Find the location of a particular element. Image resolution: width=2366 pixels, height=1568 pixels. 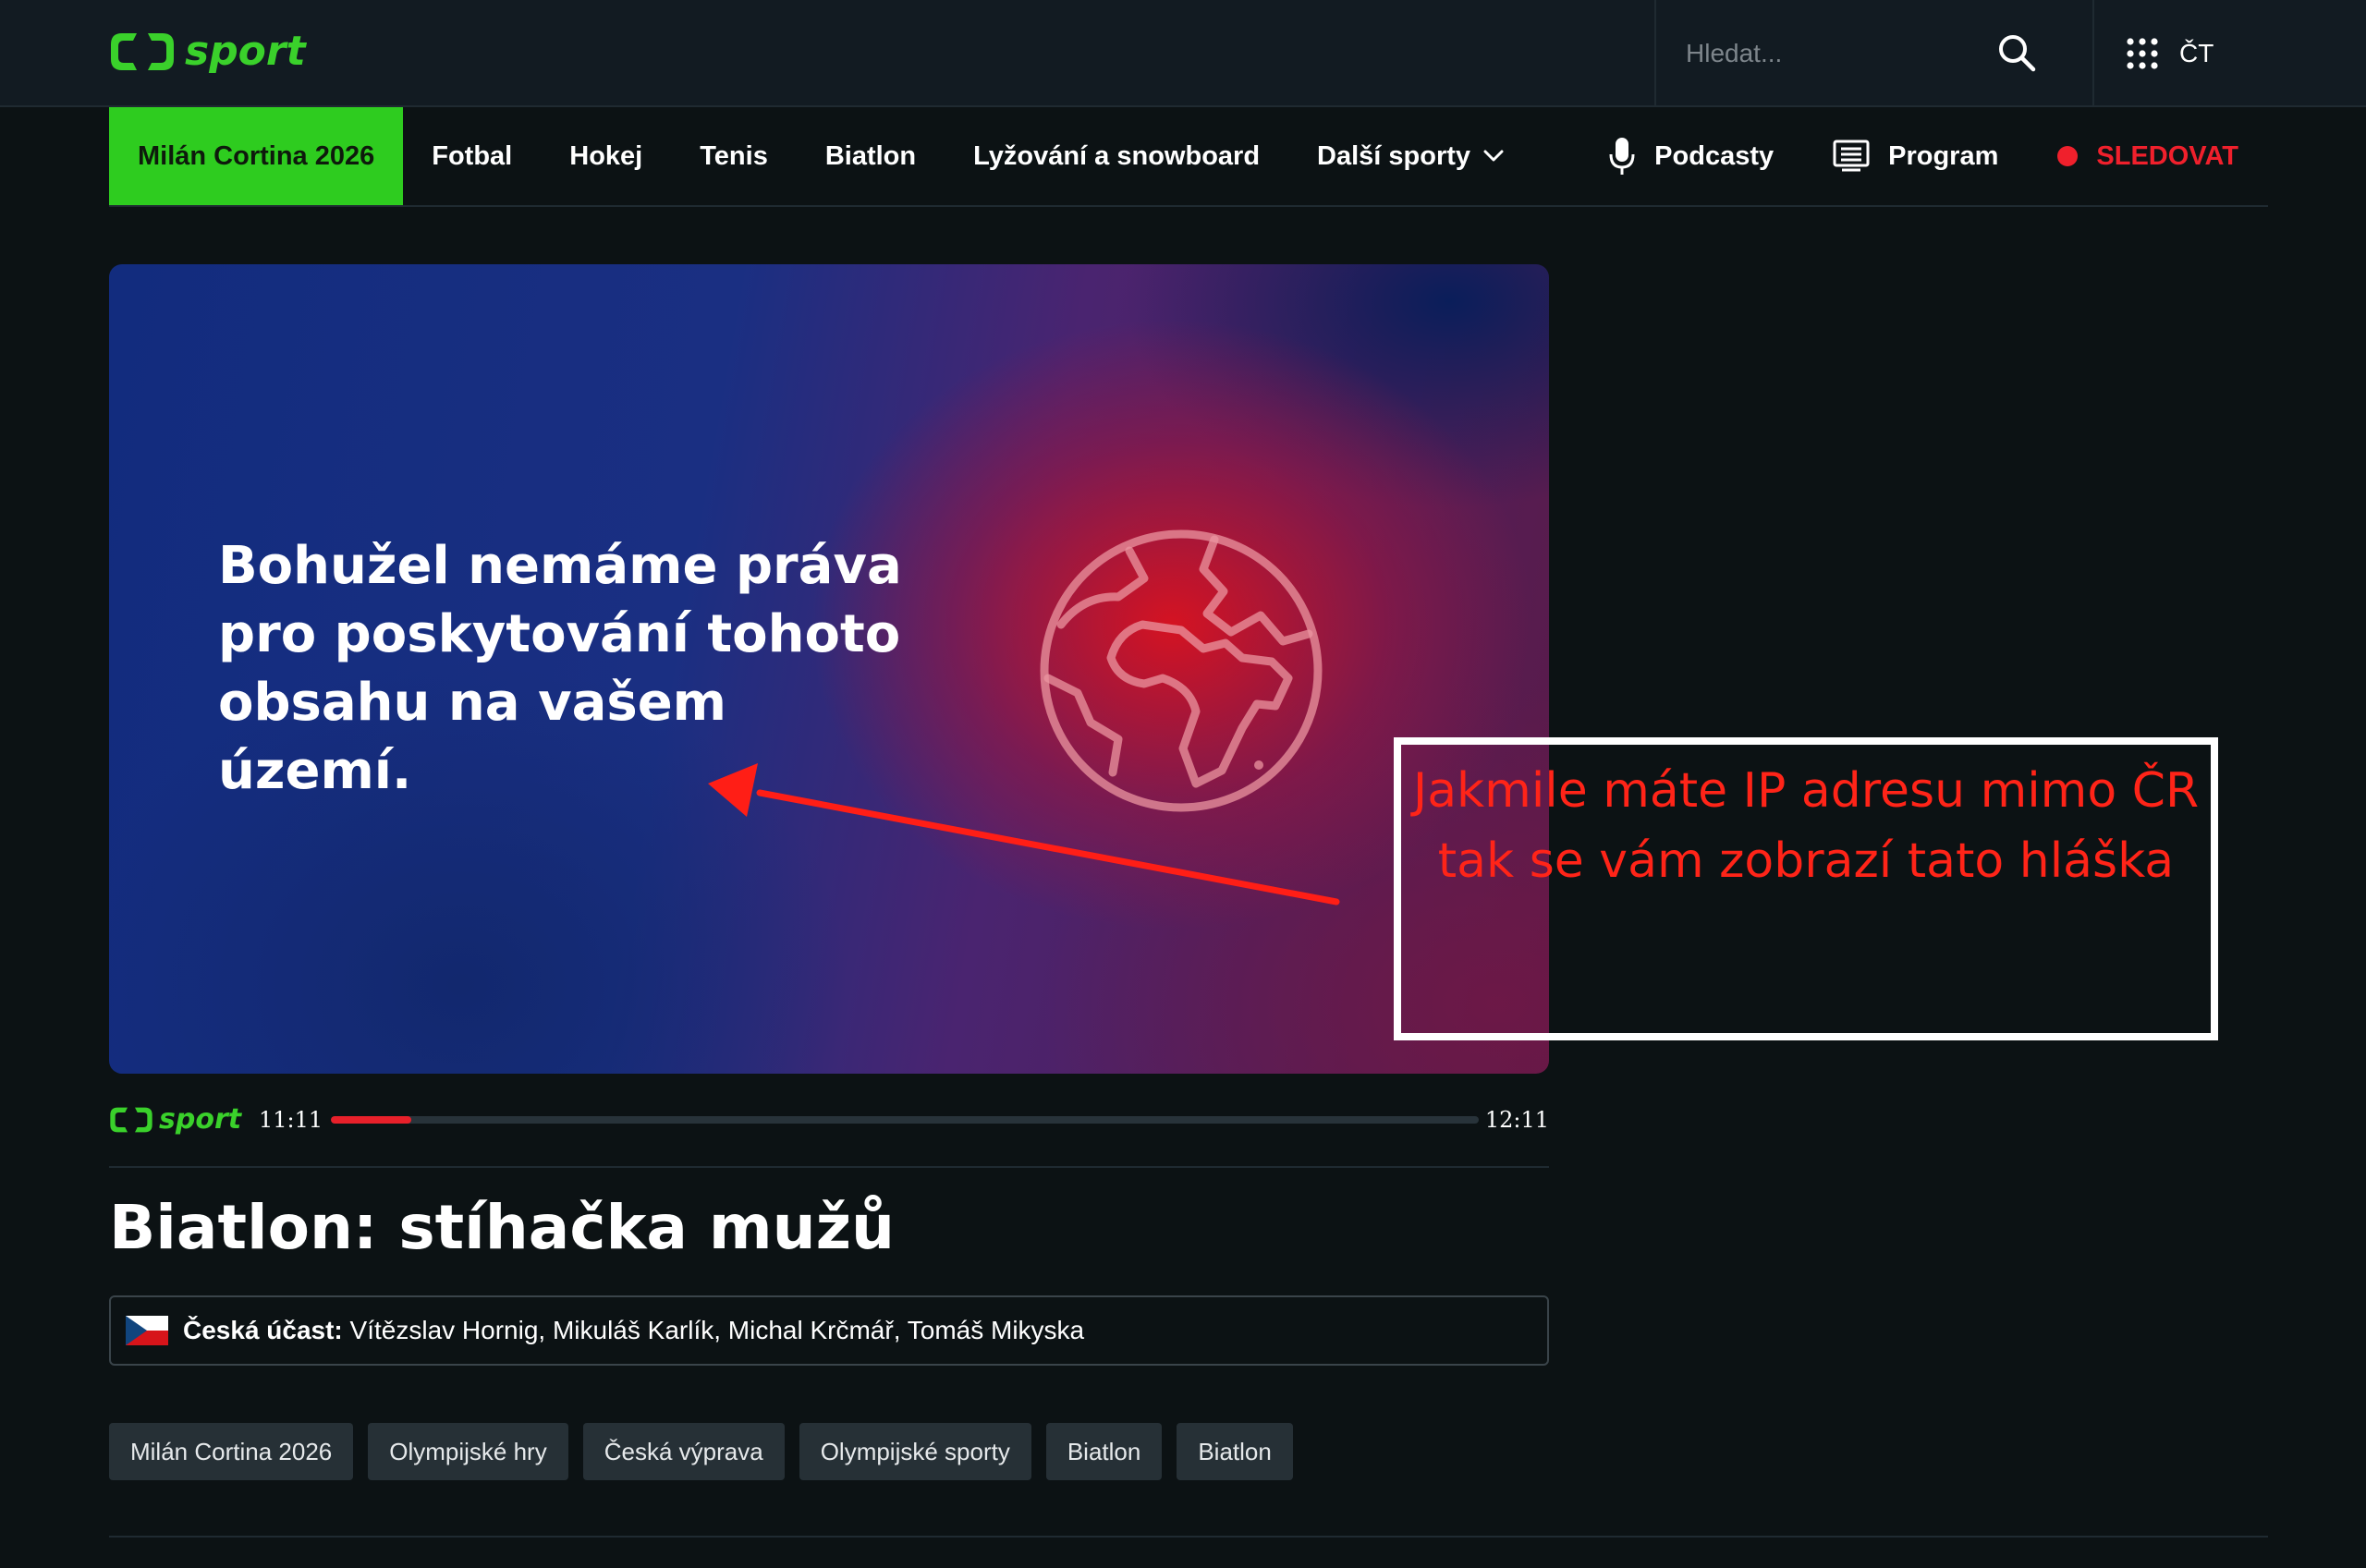

program-link: Program is located at coordinates (1916, 156).